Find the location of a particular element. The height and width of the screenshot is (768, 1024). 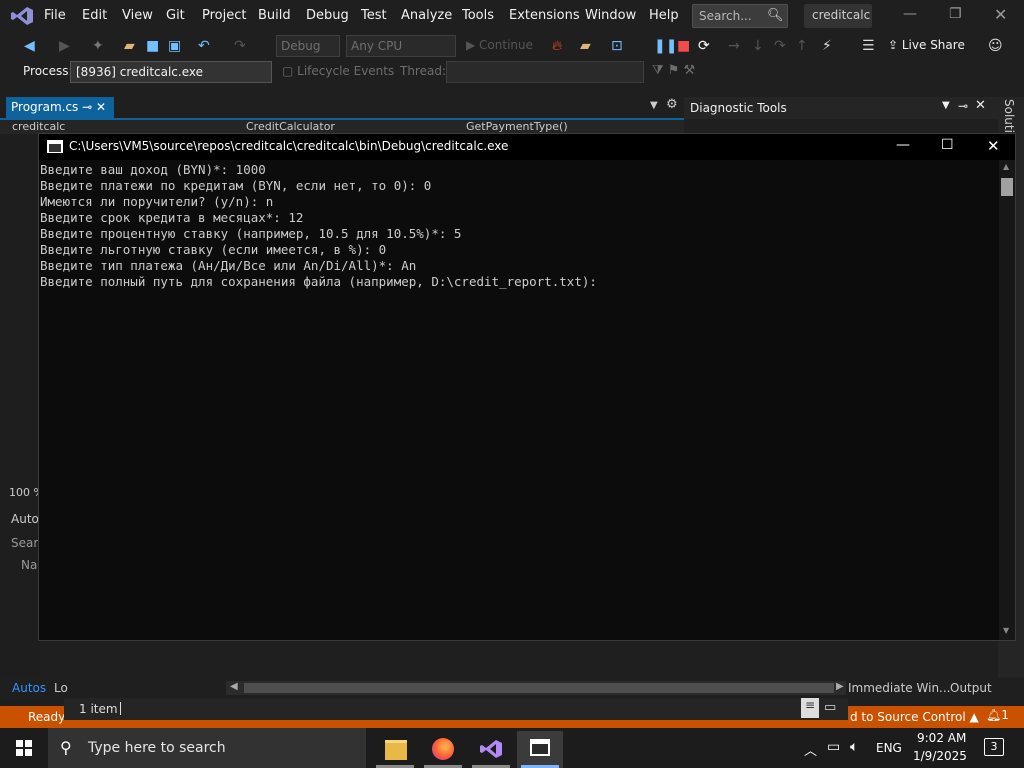

open-folder-icon: ▰ is located at coordinates (129, 46).